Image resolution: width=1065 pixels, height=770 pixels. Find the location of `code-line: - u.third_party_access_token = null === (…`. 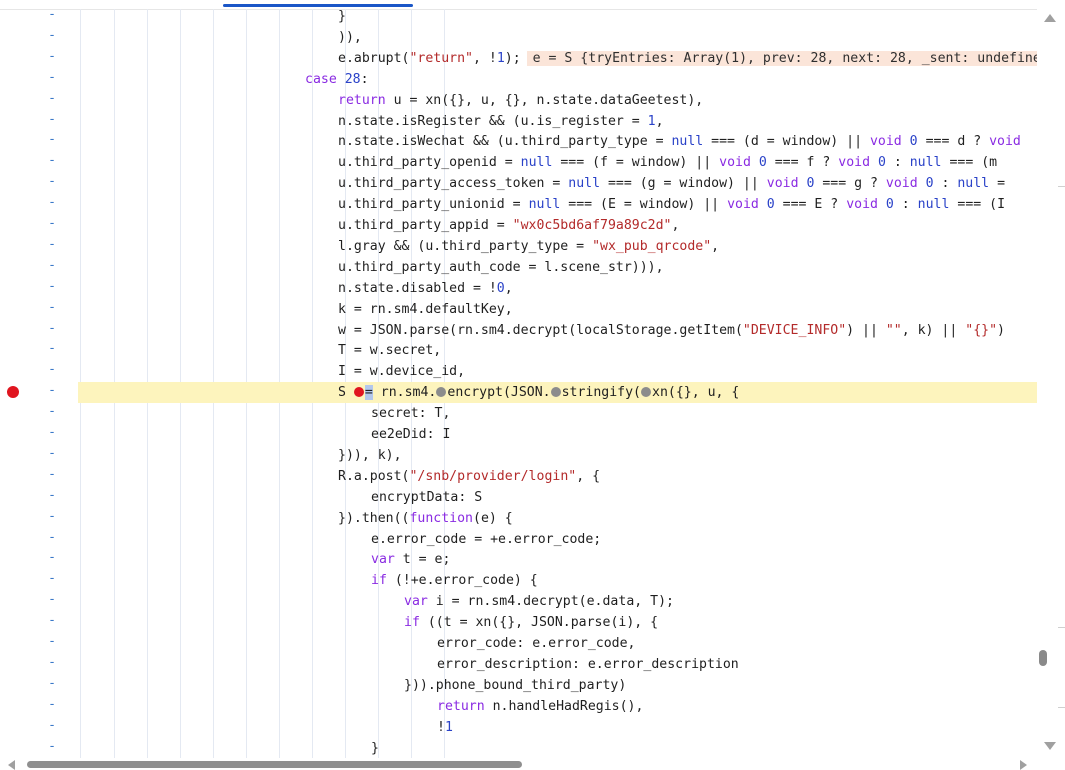

code-line: - u.third_party_access_token = null === (… is located at coordinates (518, 183).